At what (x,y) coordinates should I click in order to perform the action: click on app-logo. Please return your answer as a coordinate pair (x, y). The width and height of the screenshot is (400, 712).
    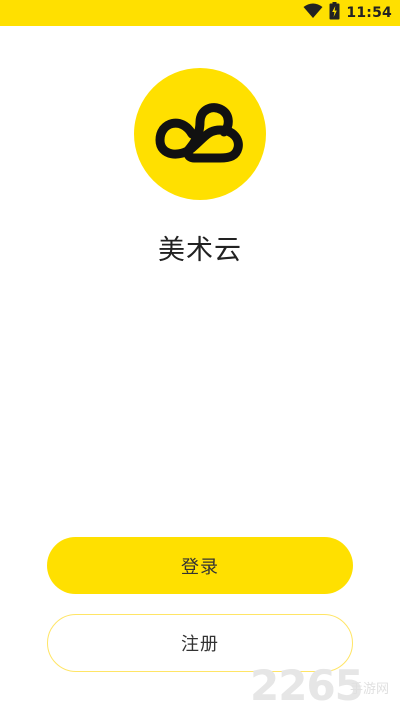
    Looking at the image, I should click on (200, 134).